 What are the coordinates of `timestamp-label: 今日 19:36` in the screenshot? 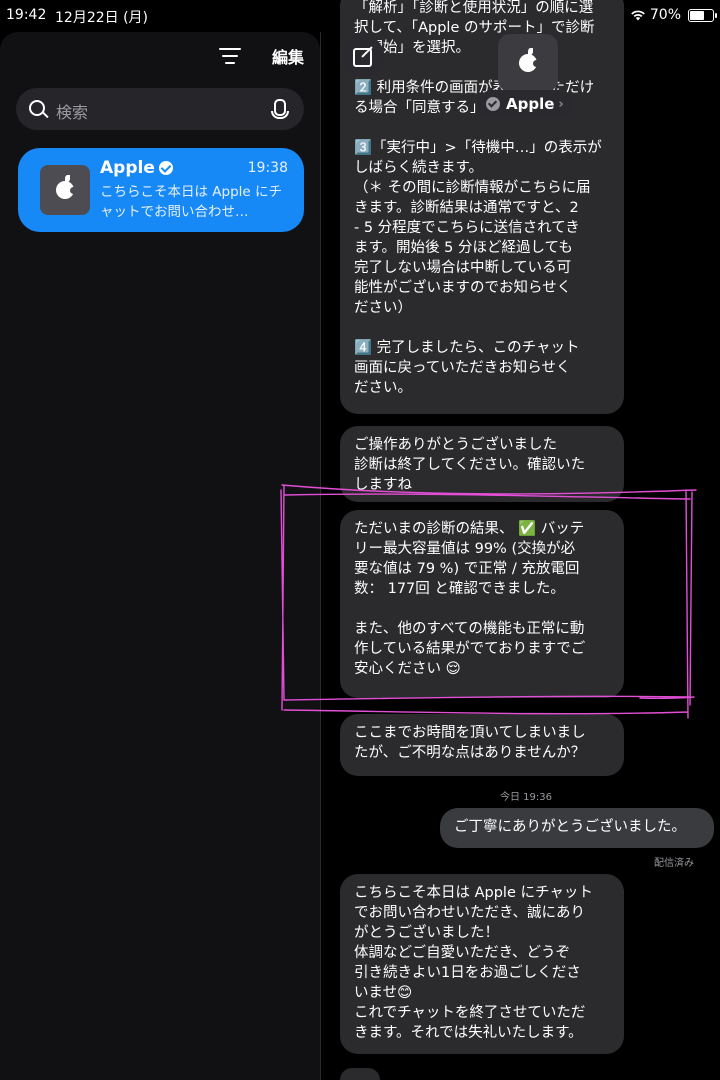 It's located at (526, 797).